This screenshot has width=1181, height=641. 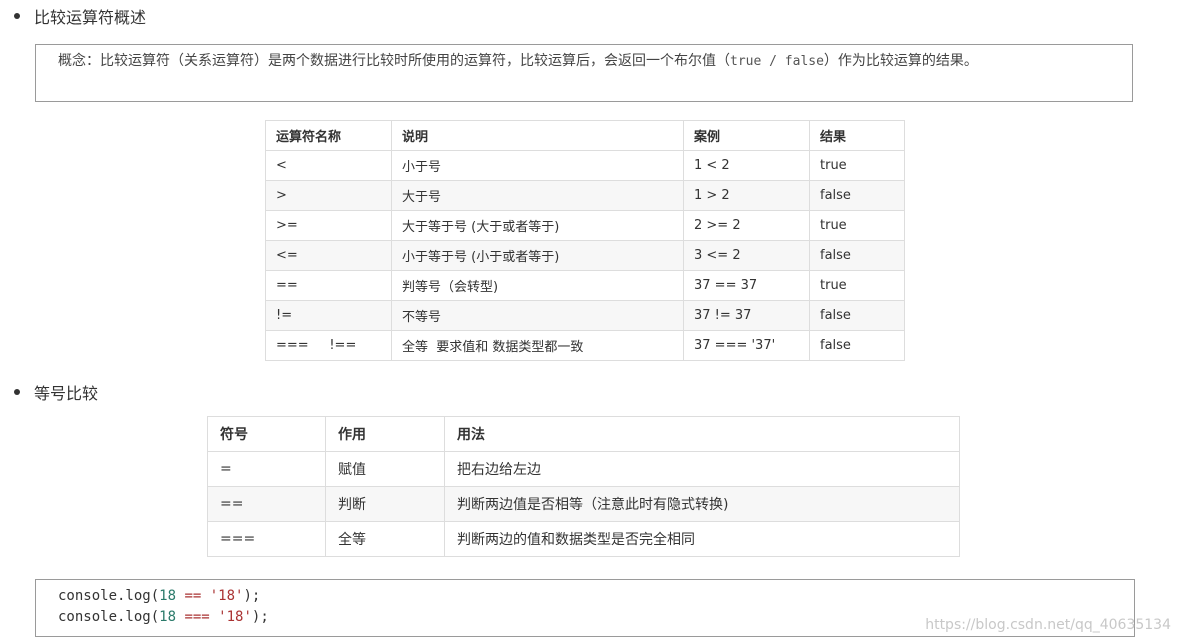 I want to click on table-cell: 判等号（会转型), so click(x=537, y=285).